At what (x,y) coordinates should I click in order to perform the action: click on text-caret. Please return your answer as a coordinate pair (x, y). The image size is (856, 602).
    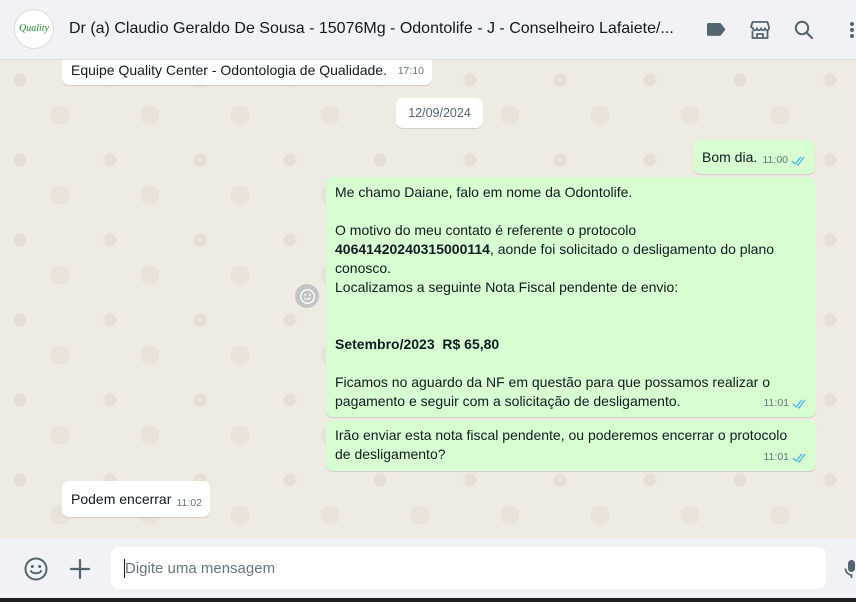
    Looking at the image, I should click on (124, 568).